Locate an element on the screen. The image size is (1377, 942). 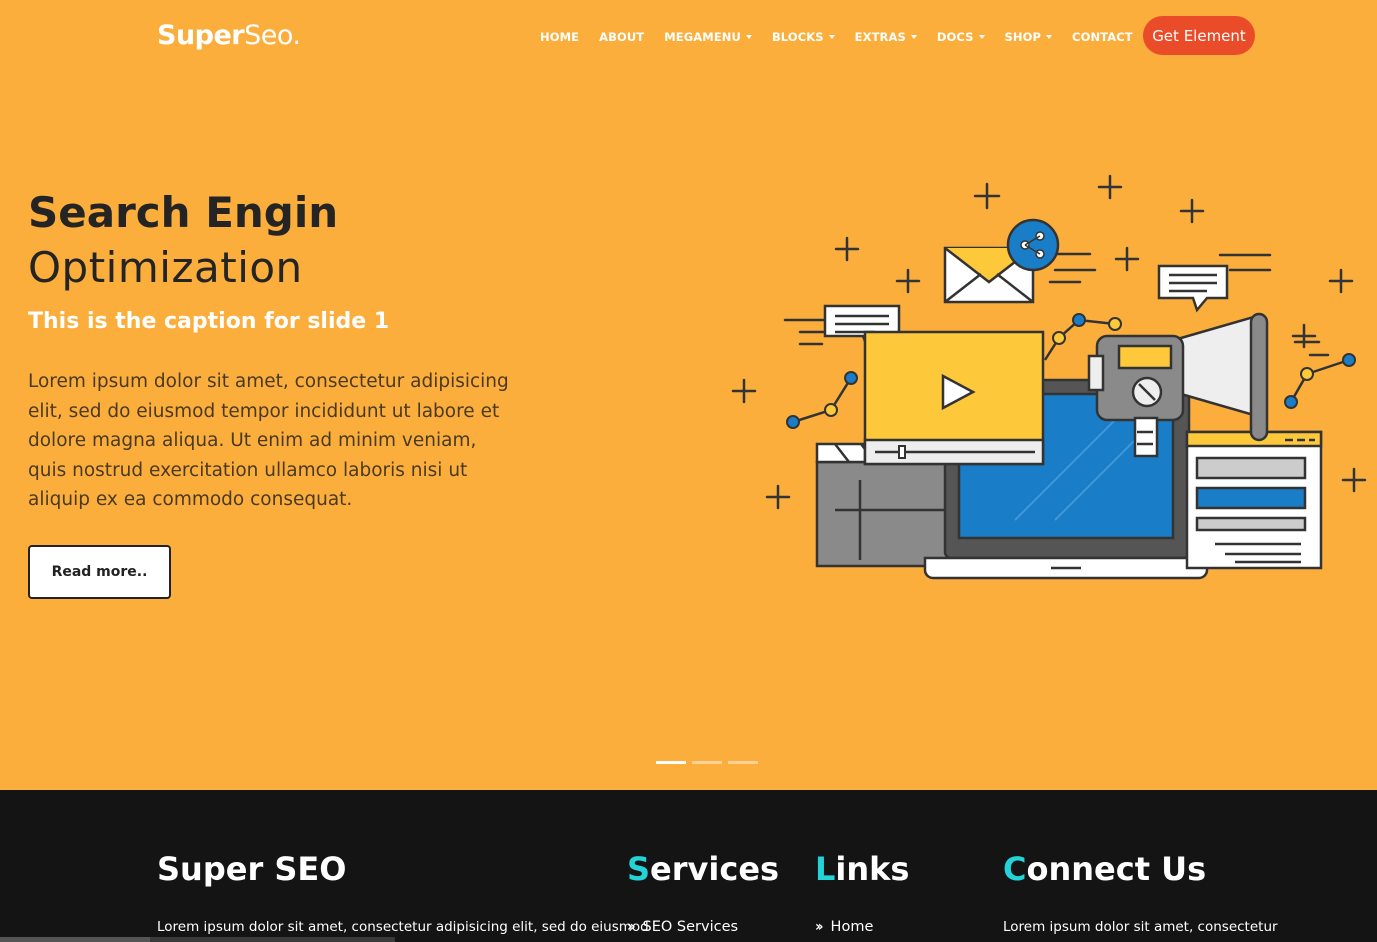
footer-link-seo-services: ›› SEO Services is located at coordinates (682, 927).